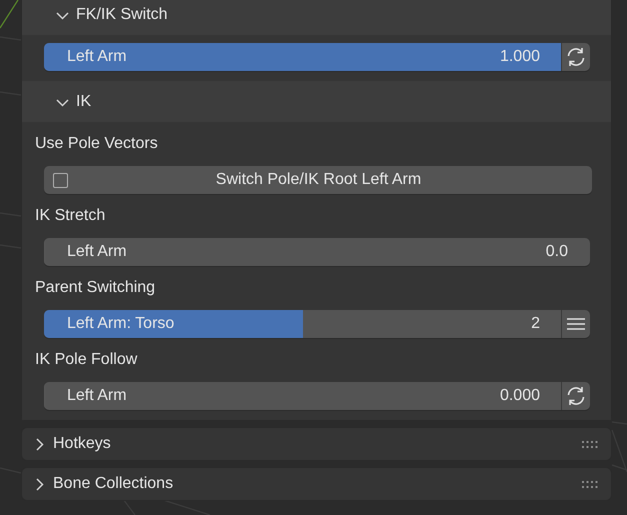 Image resolution: width=627 pixels, height=515 pixels. I want to click on subpanel-title: FK/IK Switch, so click(122, 15).